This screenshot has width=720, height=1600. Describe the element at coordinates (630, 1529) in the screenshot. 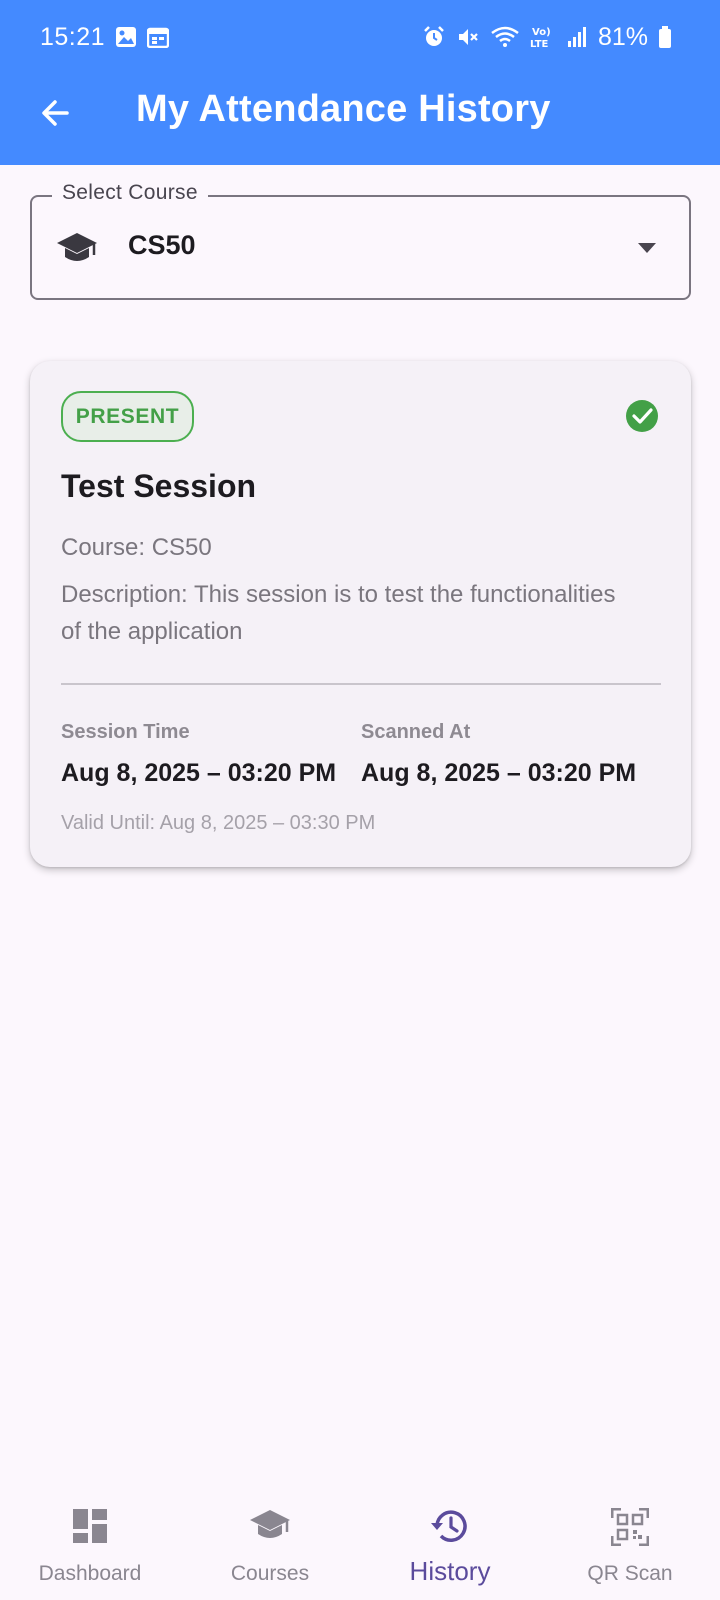

I see `qr-scan-icon` at that location.